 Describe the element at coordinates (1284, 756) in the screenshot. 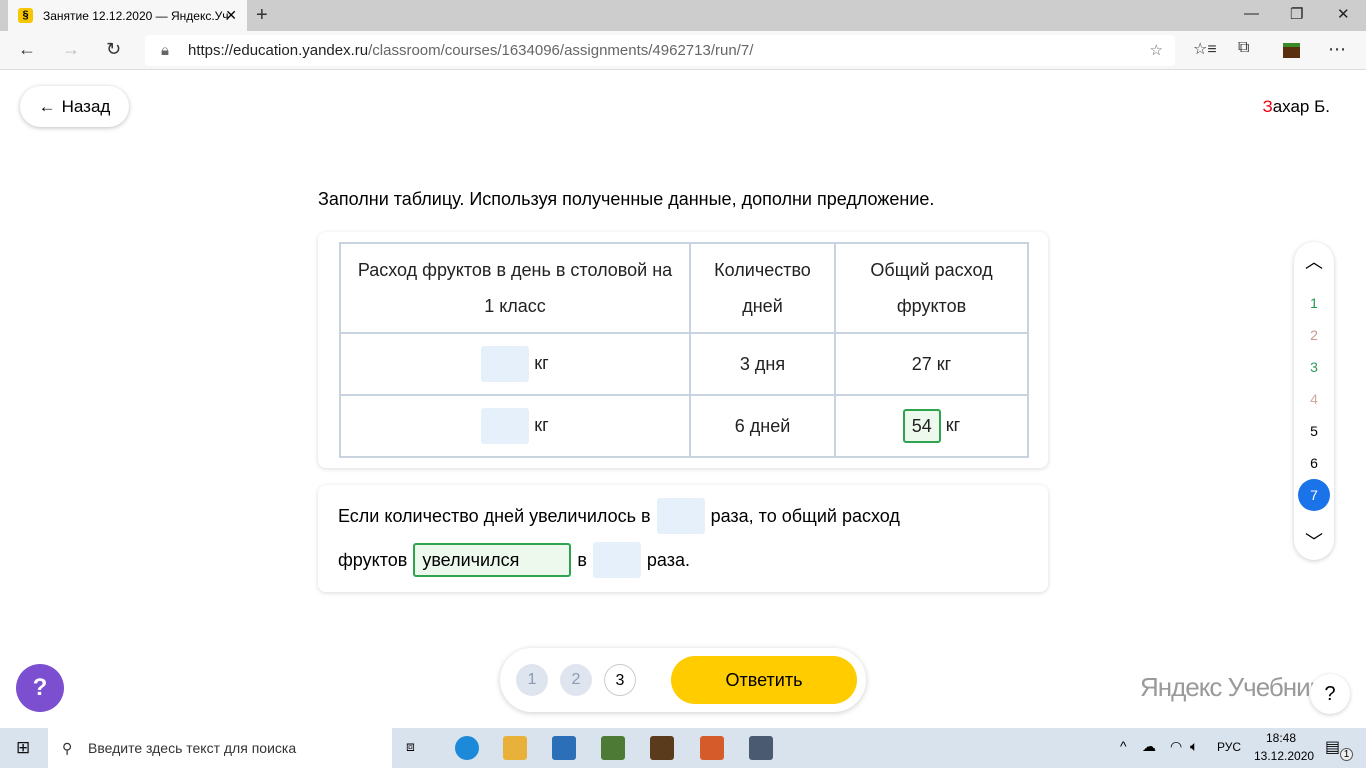

I see `clock-date: 13.12.2020` at that location.